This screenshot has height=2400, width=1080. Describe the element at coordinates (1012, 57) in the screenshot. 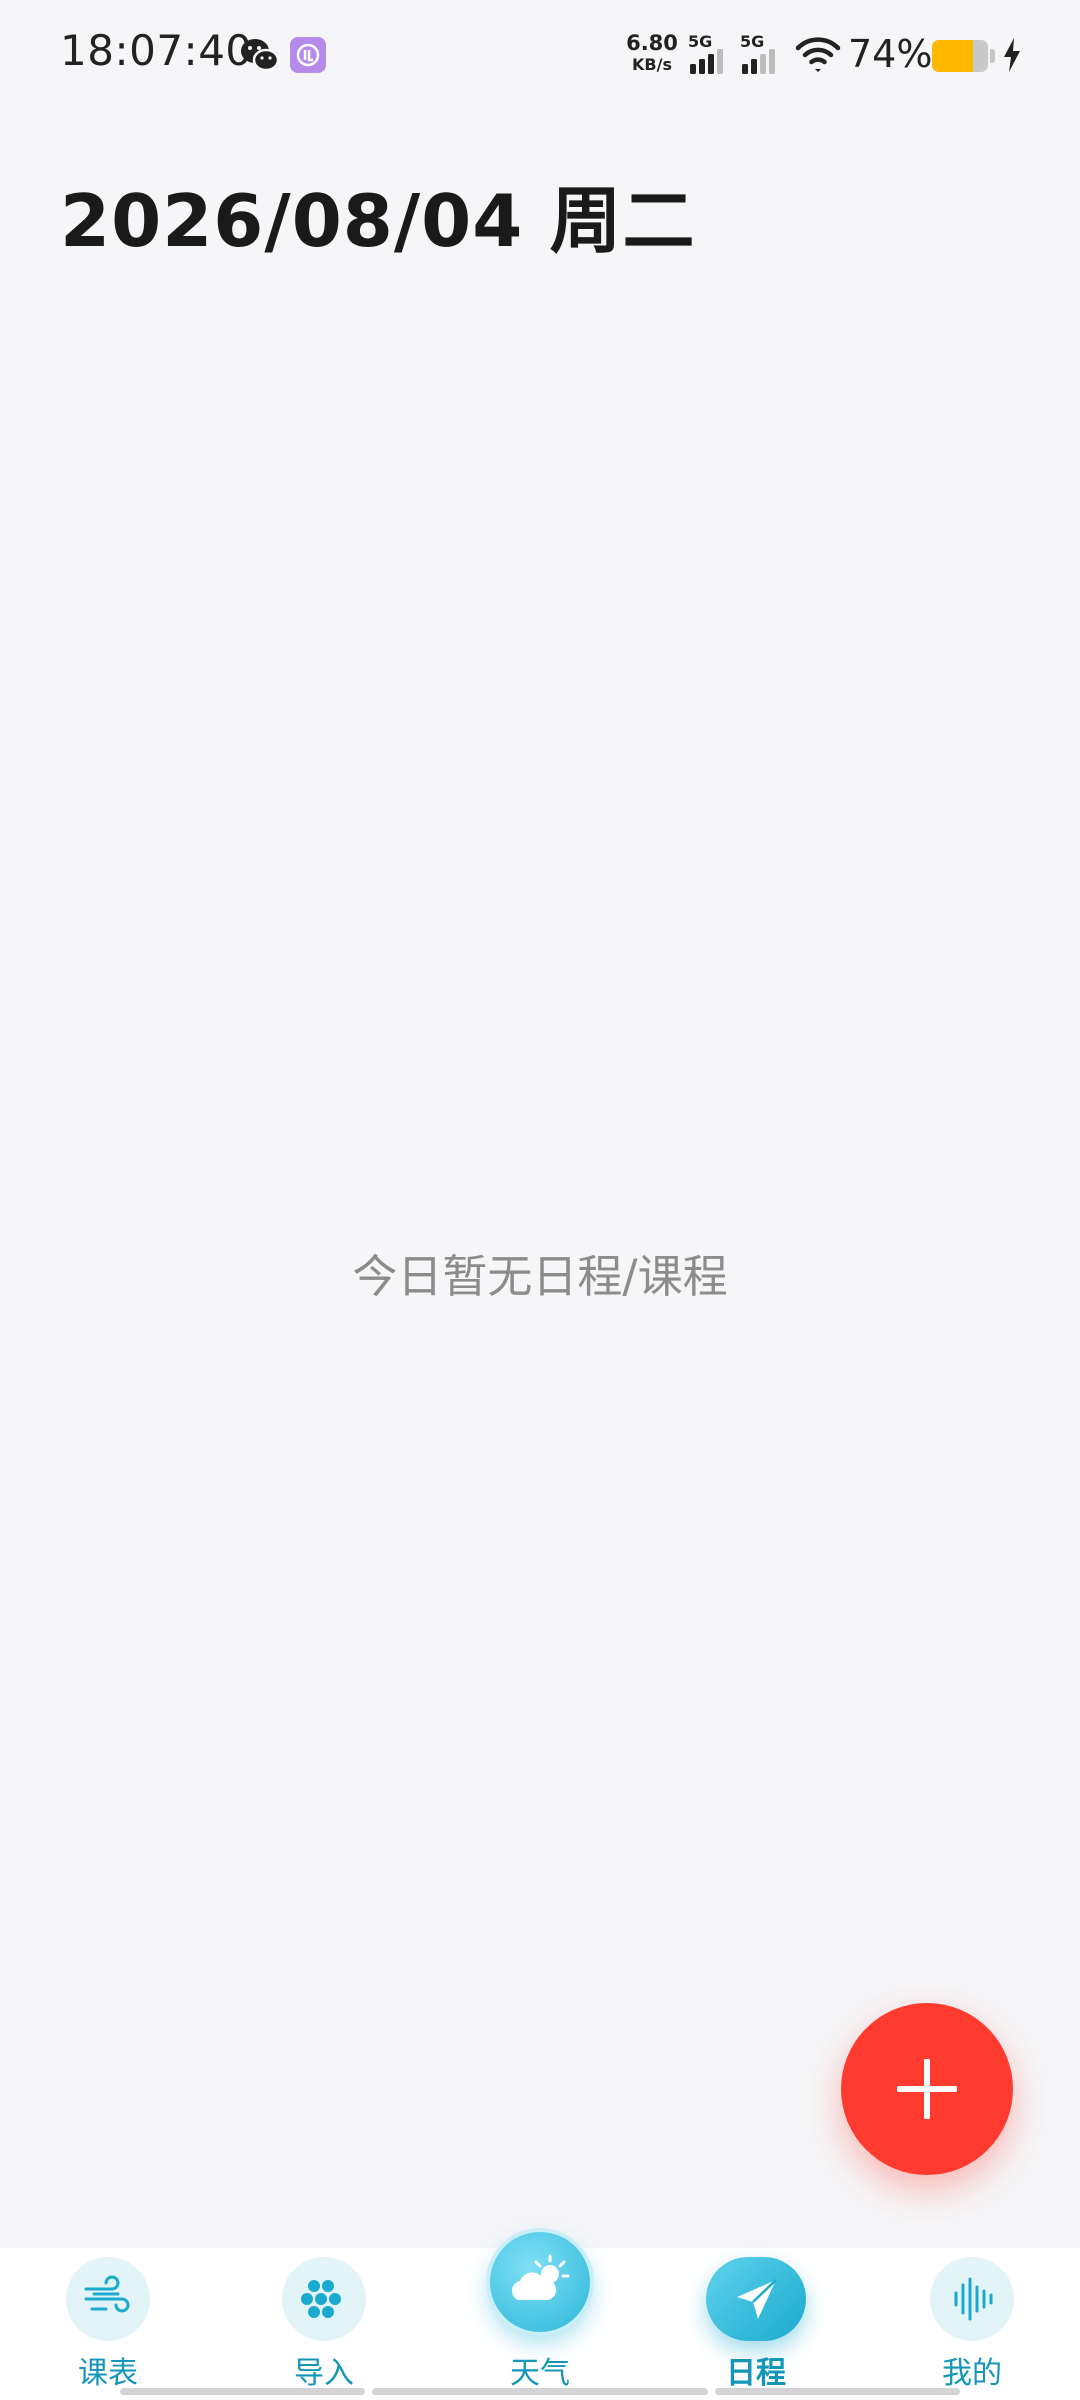

I see `charging-icon` at that location.